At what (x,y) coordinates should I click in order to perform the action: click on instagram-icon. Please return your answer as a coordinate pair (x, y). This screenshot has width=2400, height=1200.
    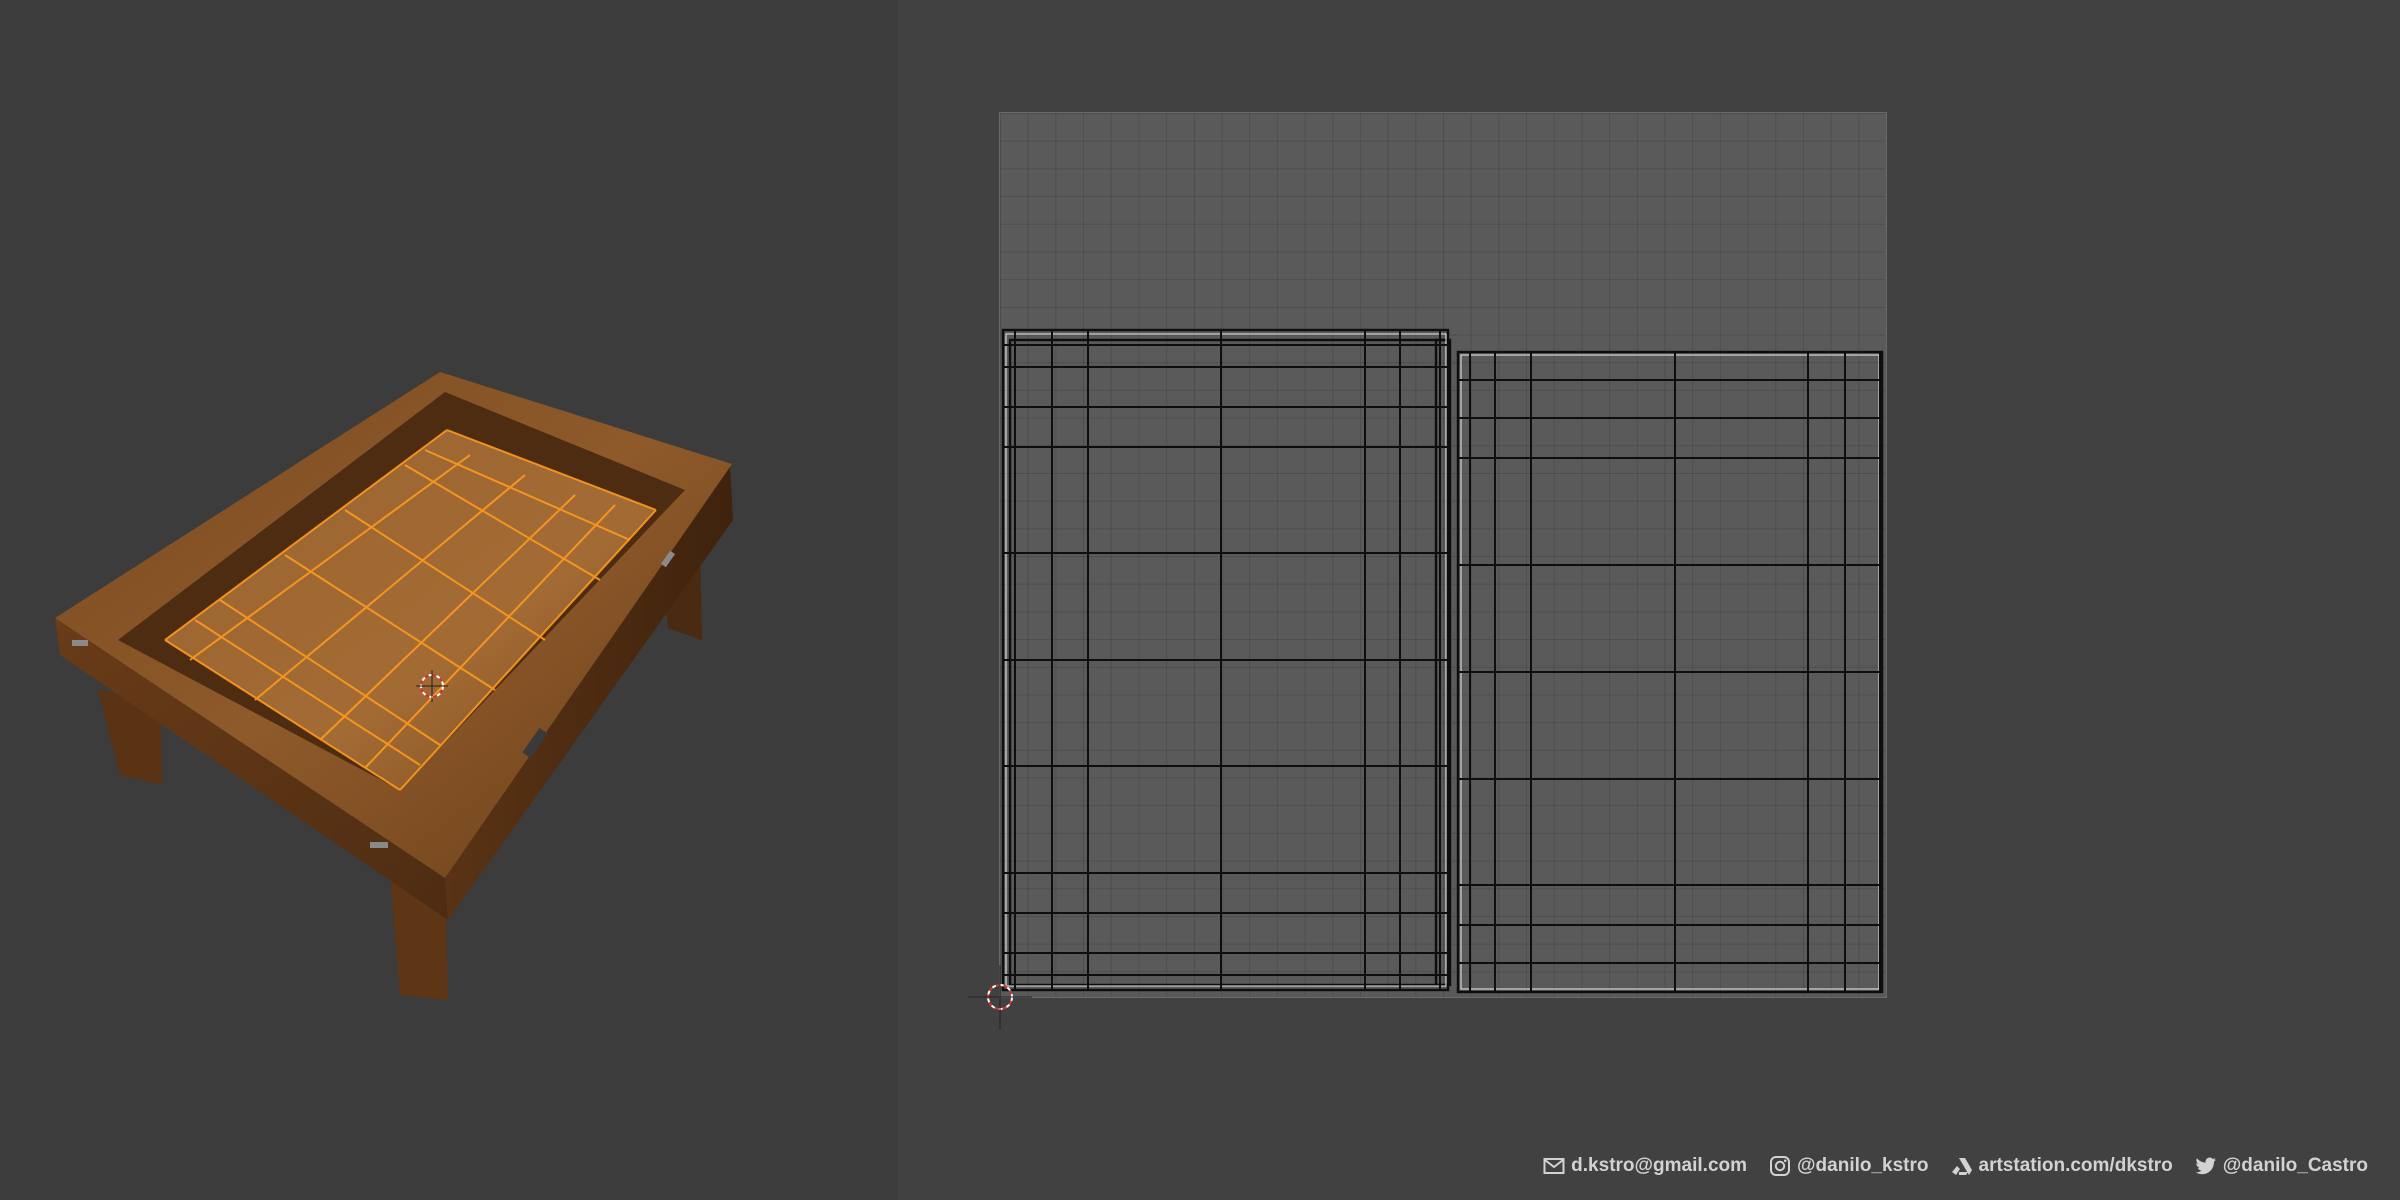
    Looking at the image, I should click on (1780, 1166).